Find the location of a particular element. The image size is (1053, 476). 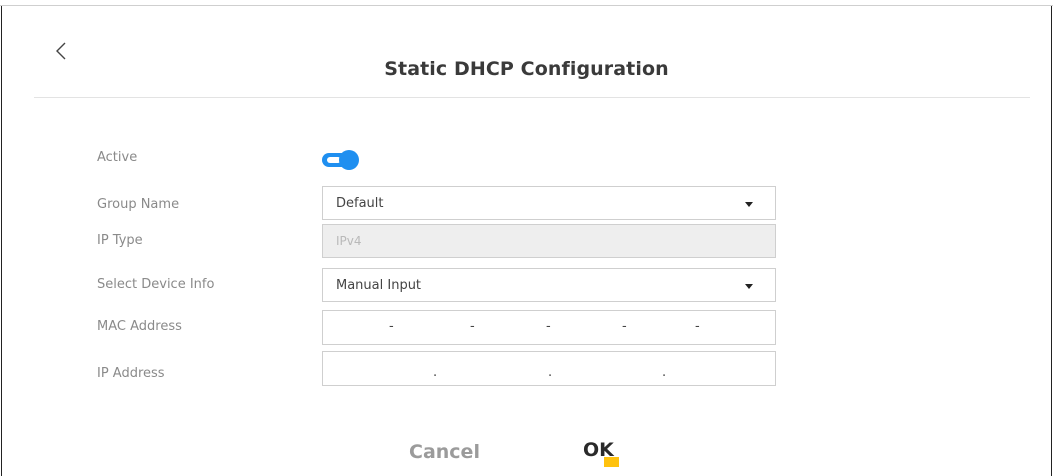

cancel-button: Cancel is located at coordinates (444, 452).